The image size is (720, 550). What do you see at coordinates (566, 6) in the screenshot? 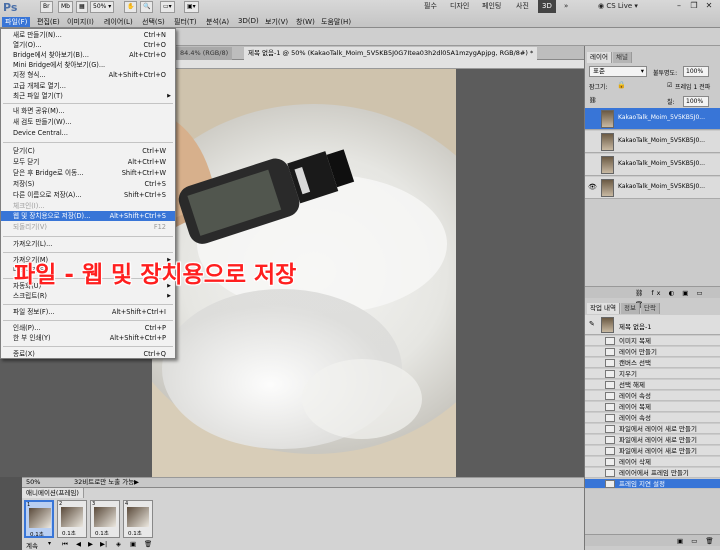
I see `workspace-more: »` at bounding box center [566, 6].